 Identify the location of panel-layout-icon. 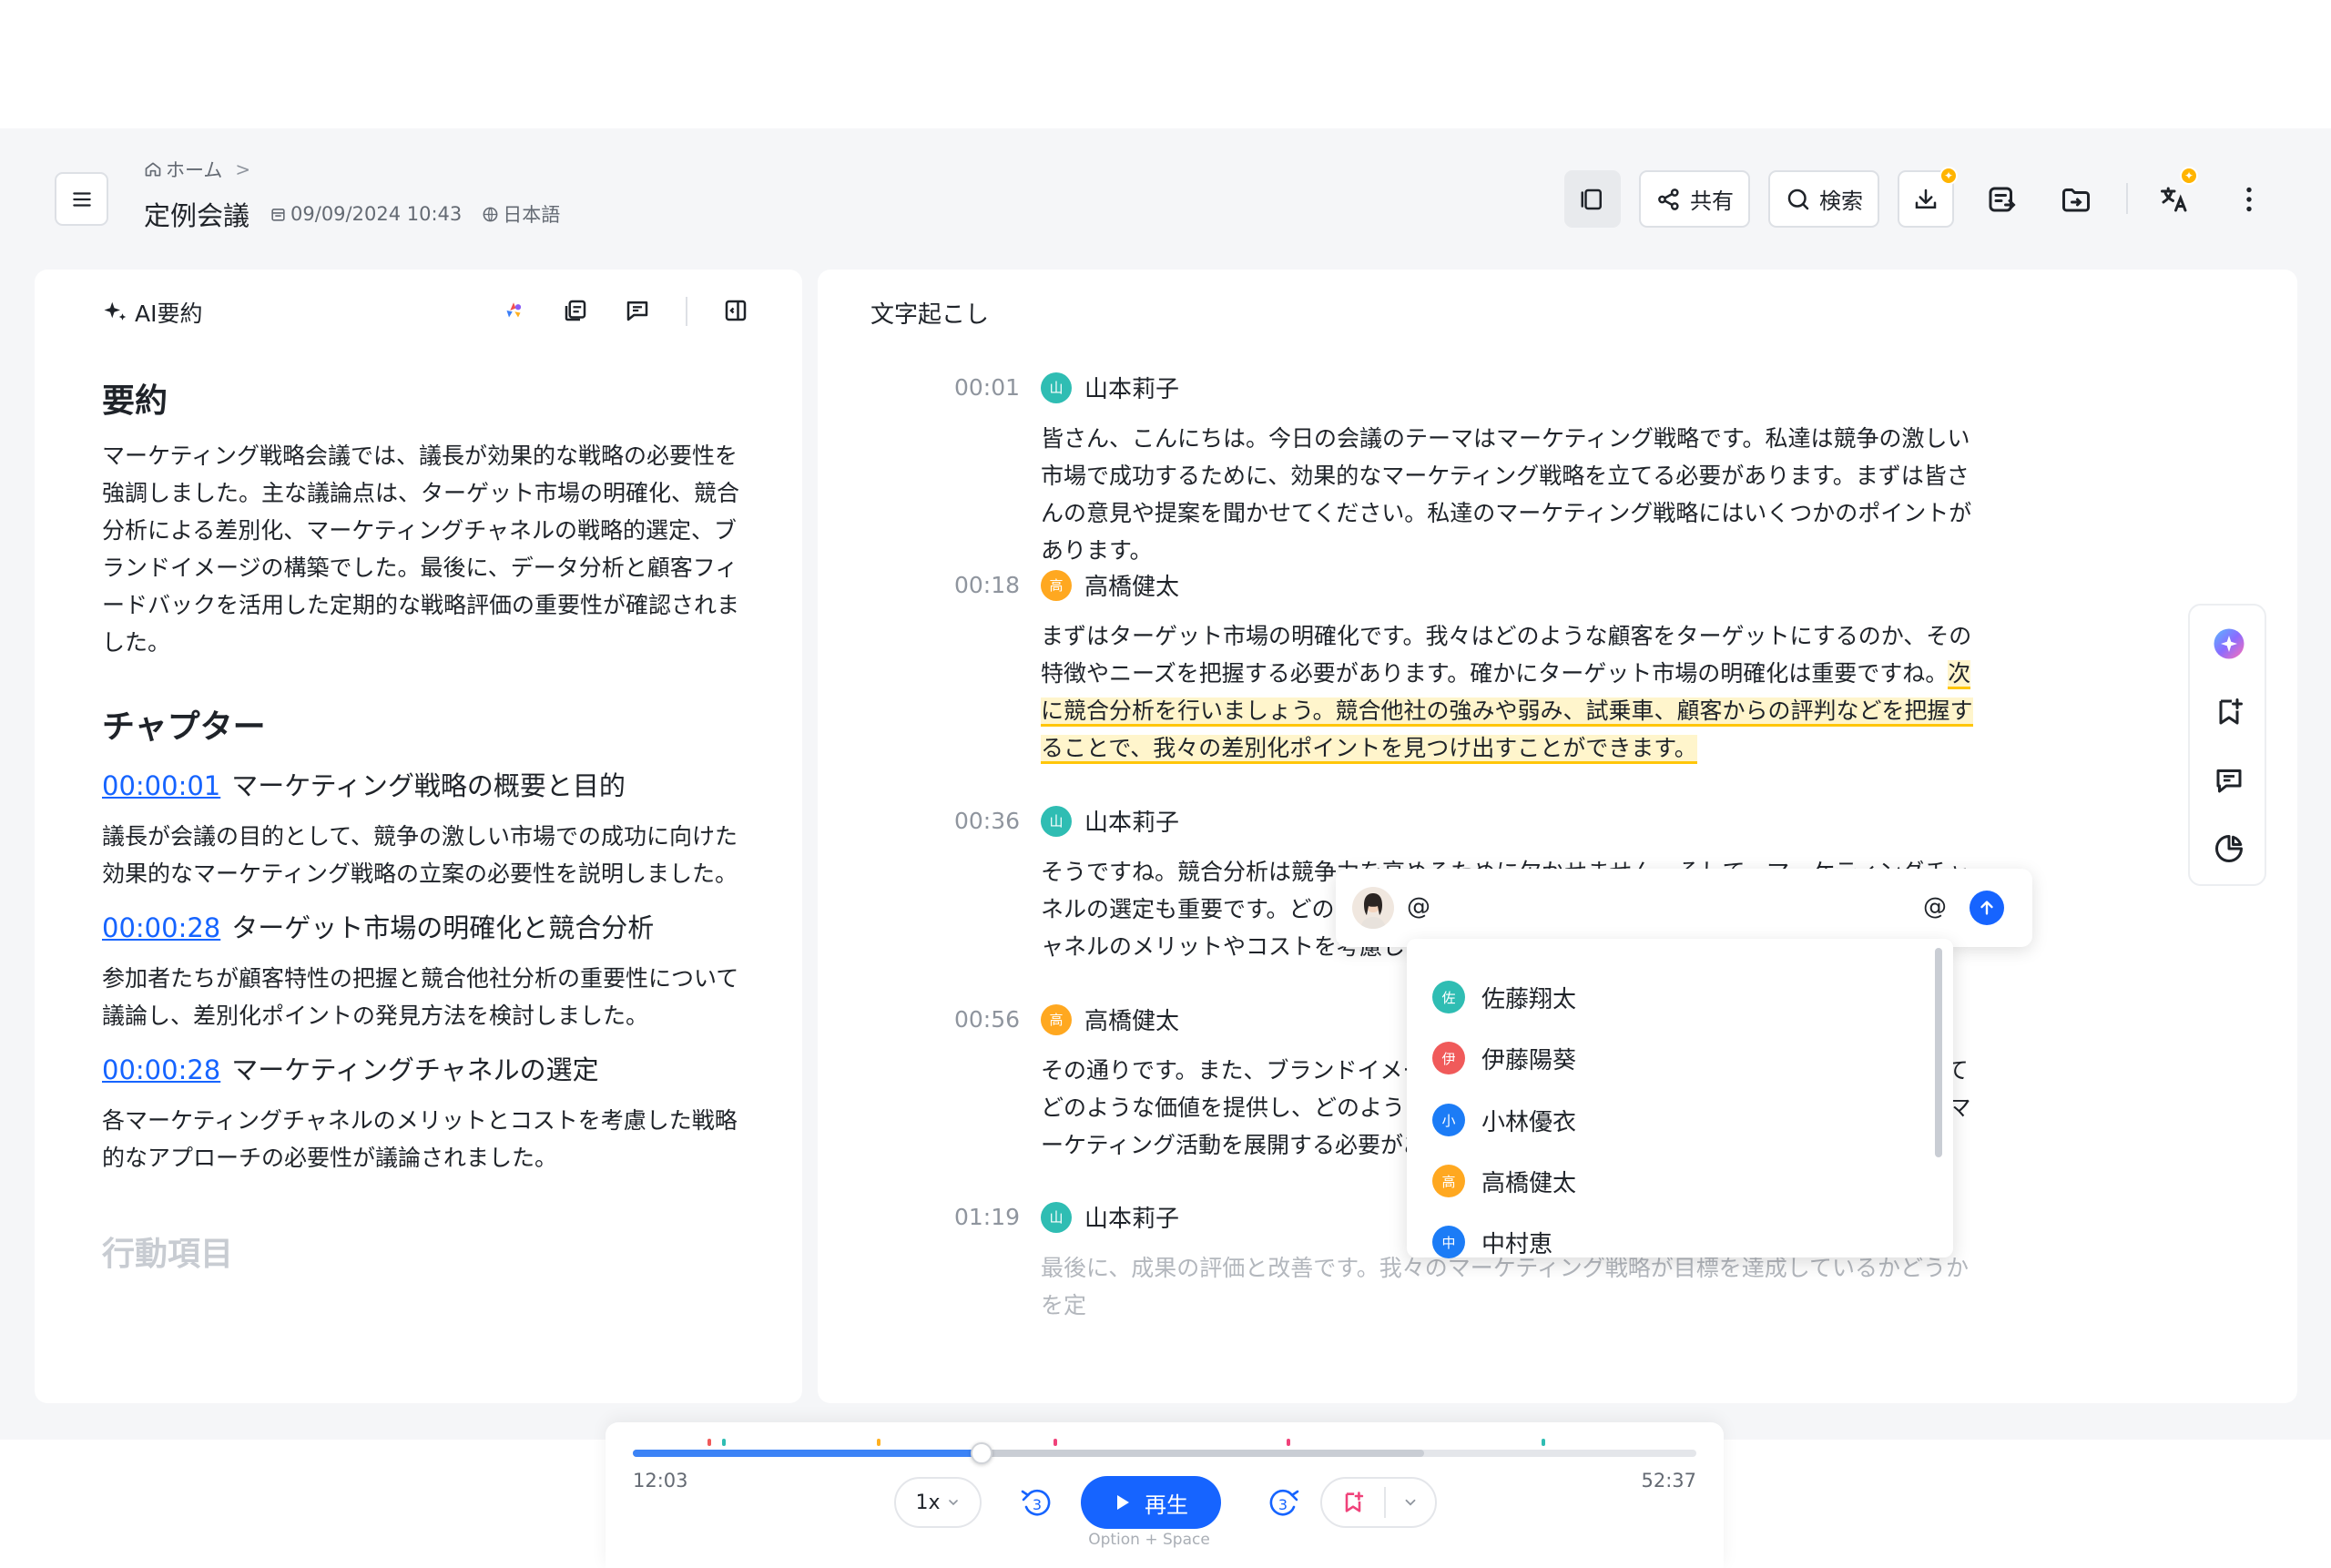
(1591, 198).